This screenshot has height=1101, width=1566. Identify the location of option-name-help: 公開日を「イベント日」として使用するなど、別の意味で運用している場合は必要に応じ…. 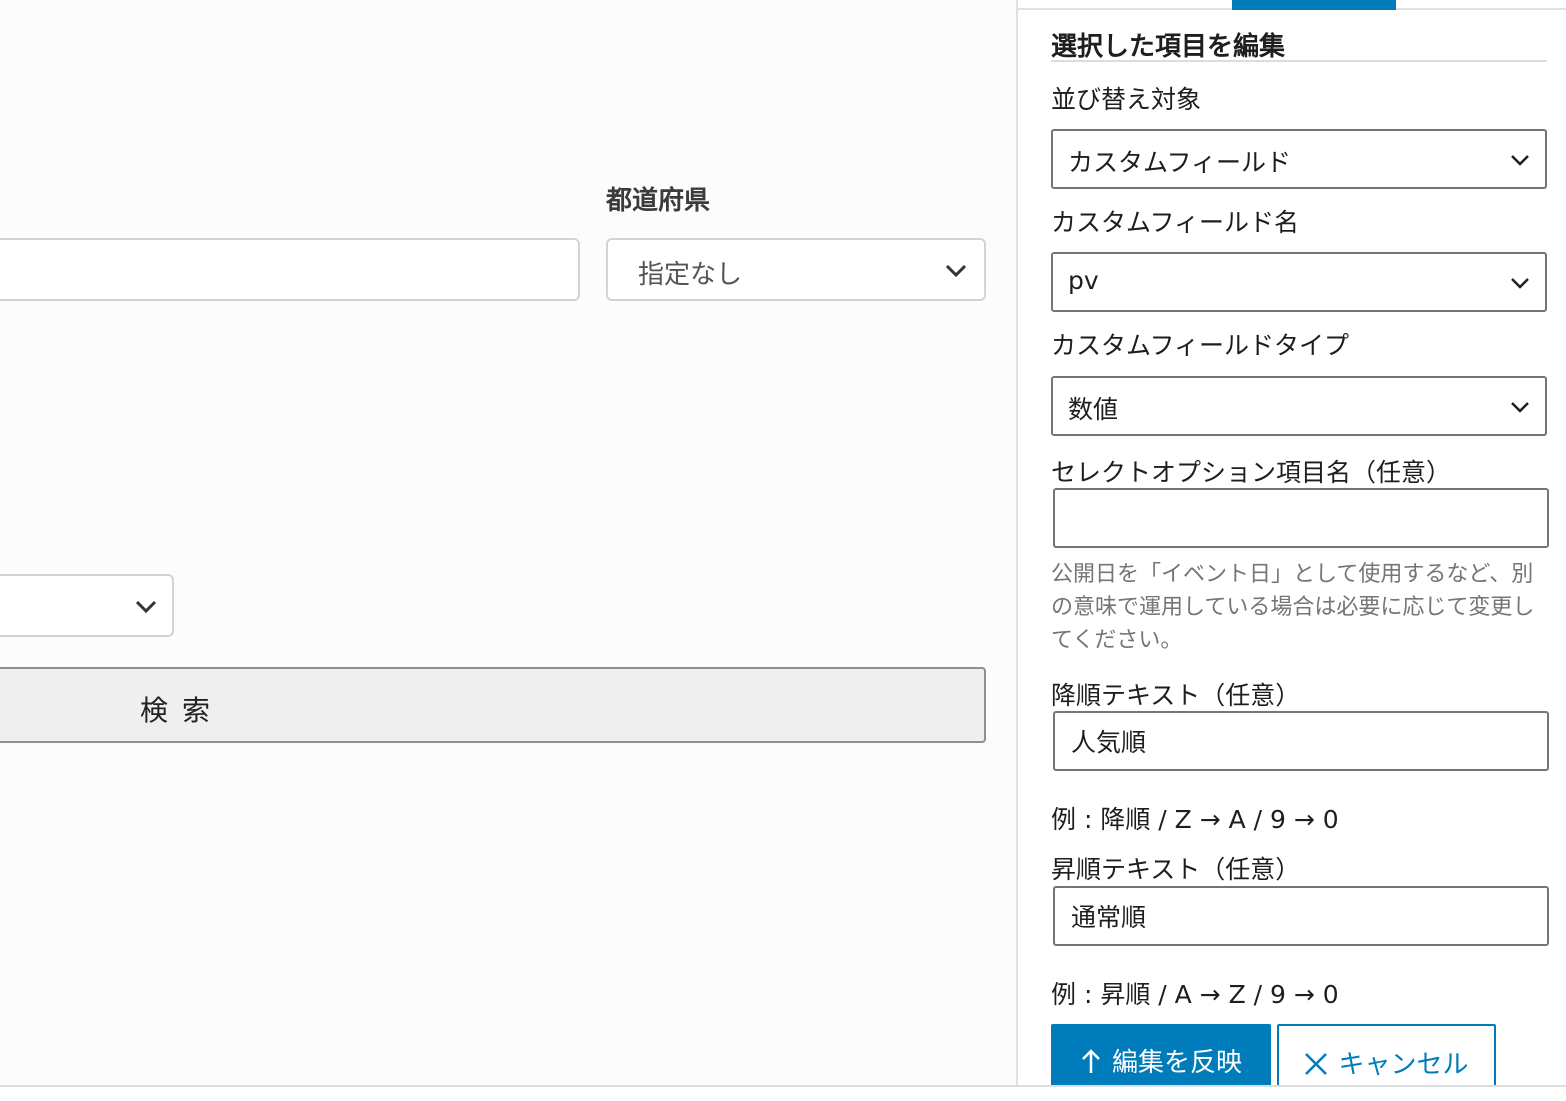
(1293, 607).